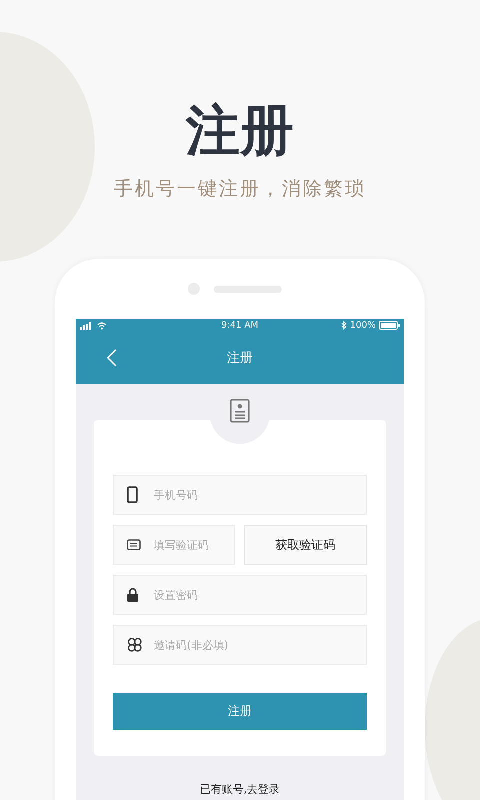  I want to click on input-field: 设置密码, so click(240, 595).